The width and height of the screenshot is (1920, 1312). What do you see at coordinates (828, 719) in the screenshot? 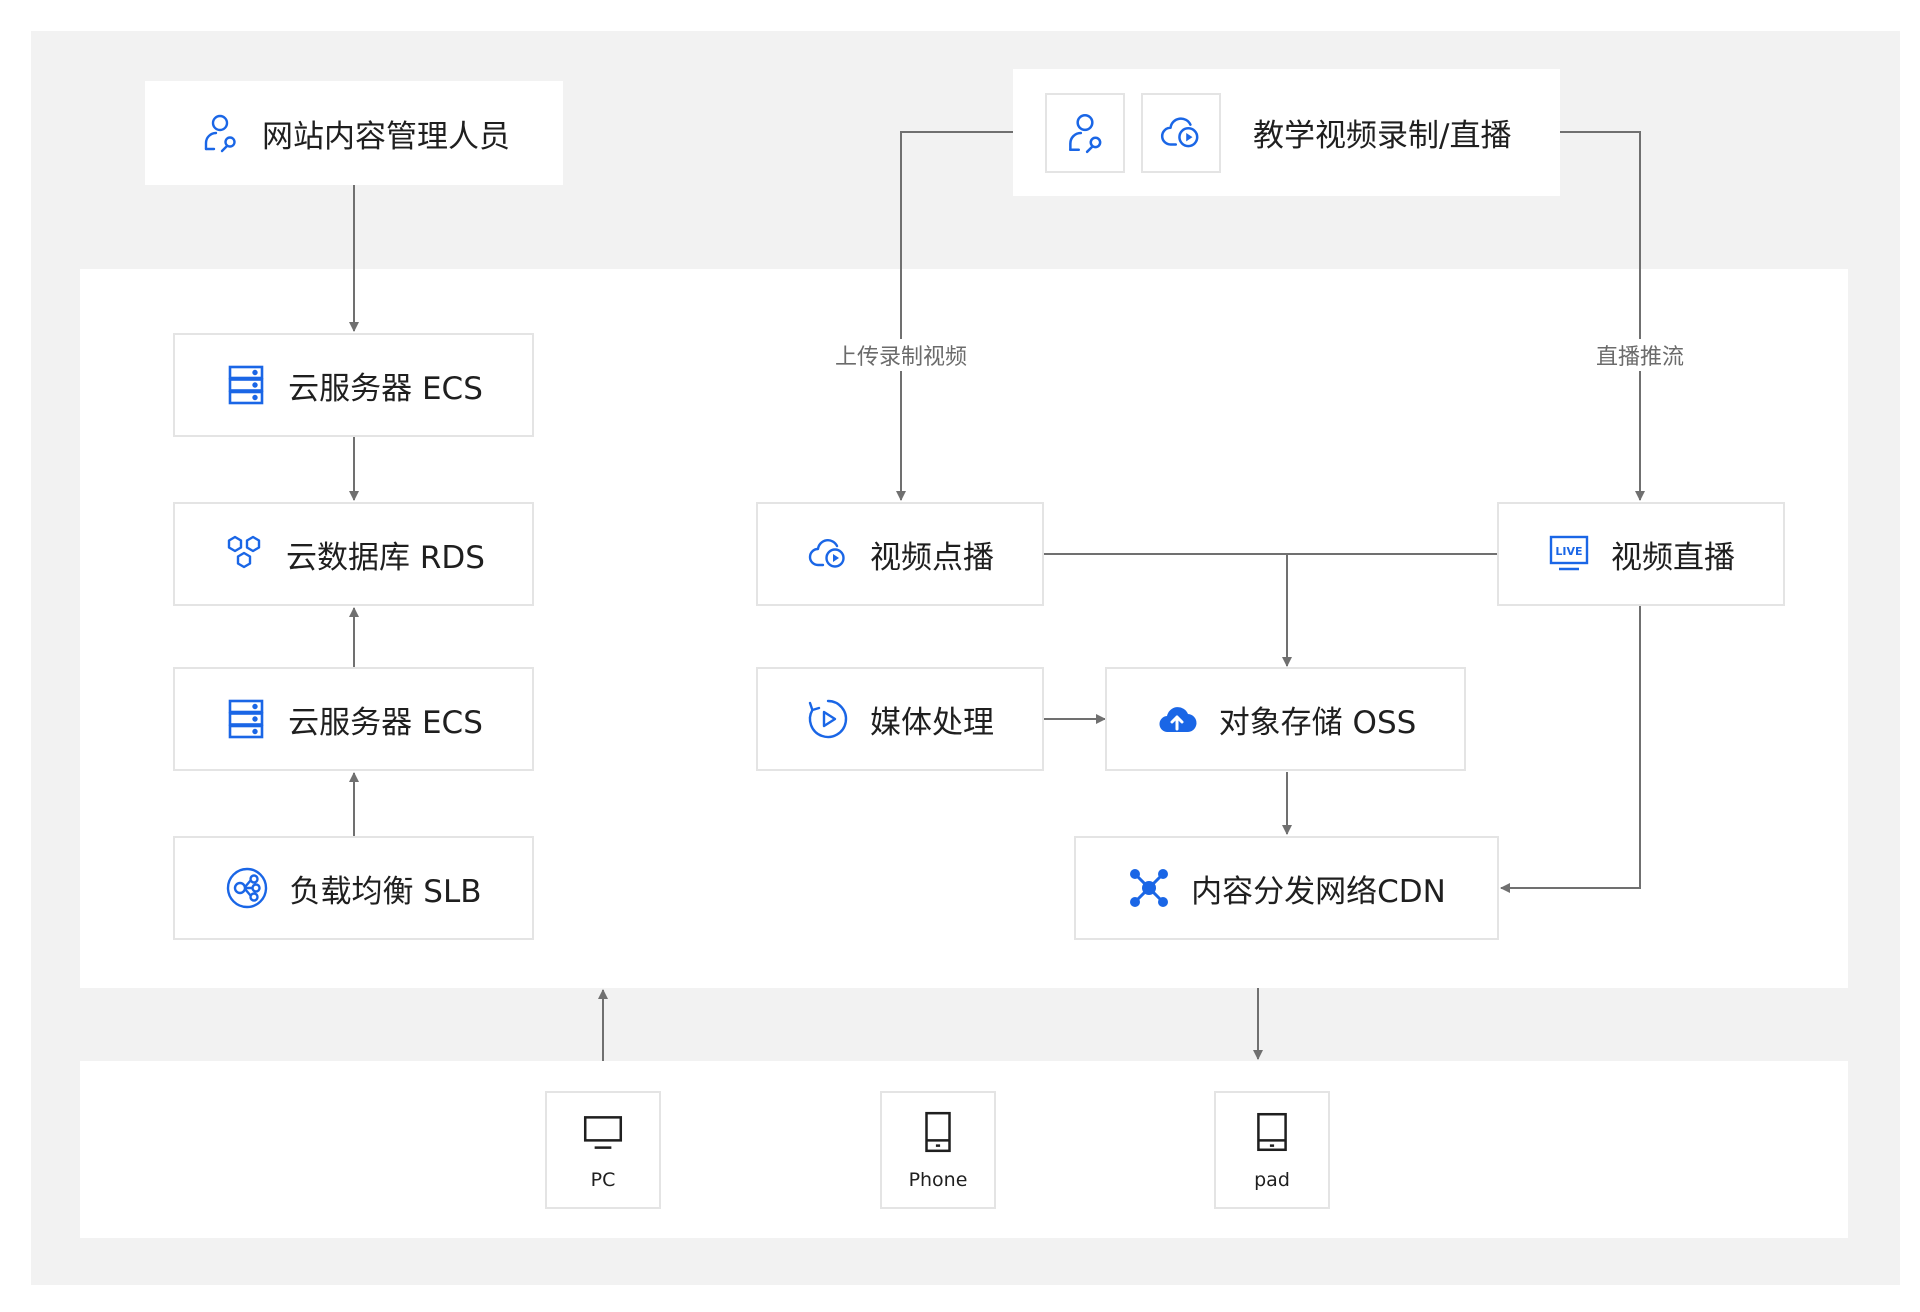
I see `media-process-icon` at bounding box center [828, 719].